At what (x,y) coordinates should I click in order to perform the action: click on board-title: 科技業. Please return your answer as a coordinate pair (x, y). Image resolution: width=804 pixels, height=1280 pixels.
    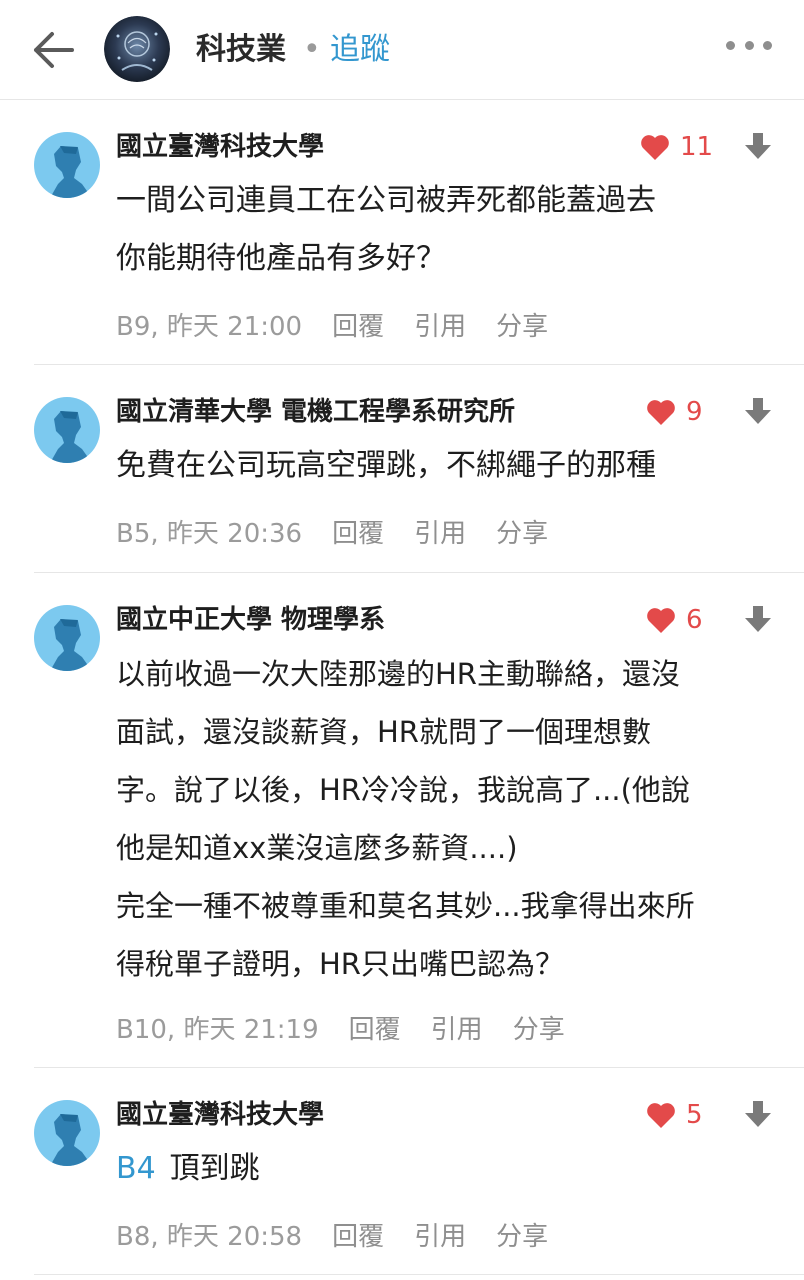
    Looking at the image, I should click on (241, 49).